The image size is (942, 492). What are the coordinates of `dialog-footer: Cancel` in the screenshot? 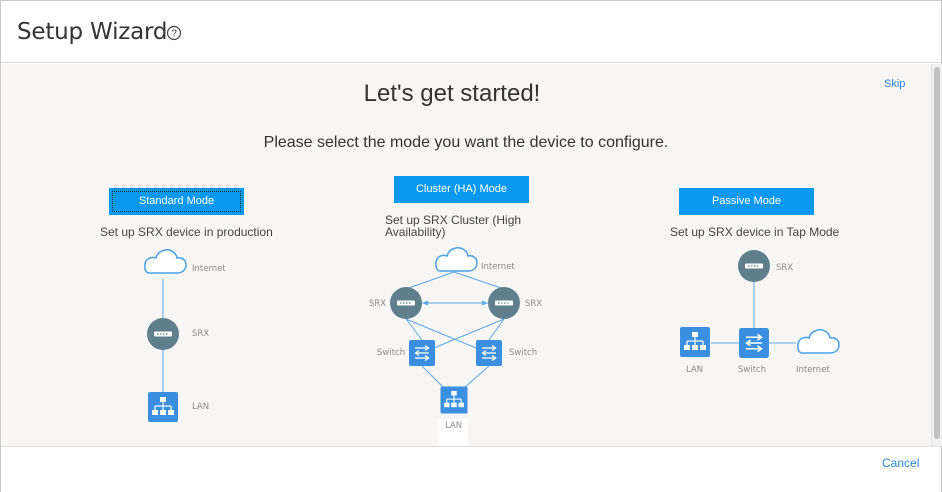 It's located at (471, 469).